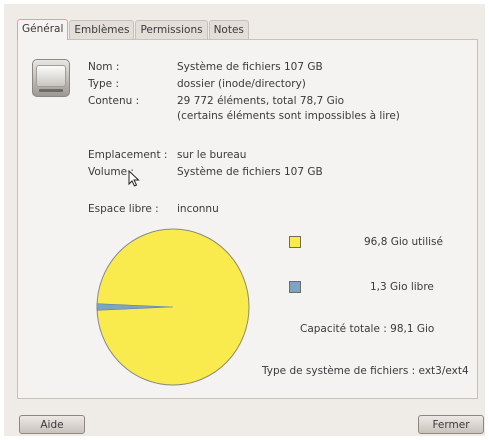  What do you see at coordinates (103, 84) in the screenshot?
I see `type-label: Type :` at bounding box center [103, 84].